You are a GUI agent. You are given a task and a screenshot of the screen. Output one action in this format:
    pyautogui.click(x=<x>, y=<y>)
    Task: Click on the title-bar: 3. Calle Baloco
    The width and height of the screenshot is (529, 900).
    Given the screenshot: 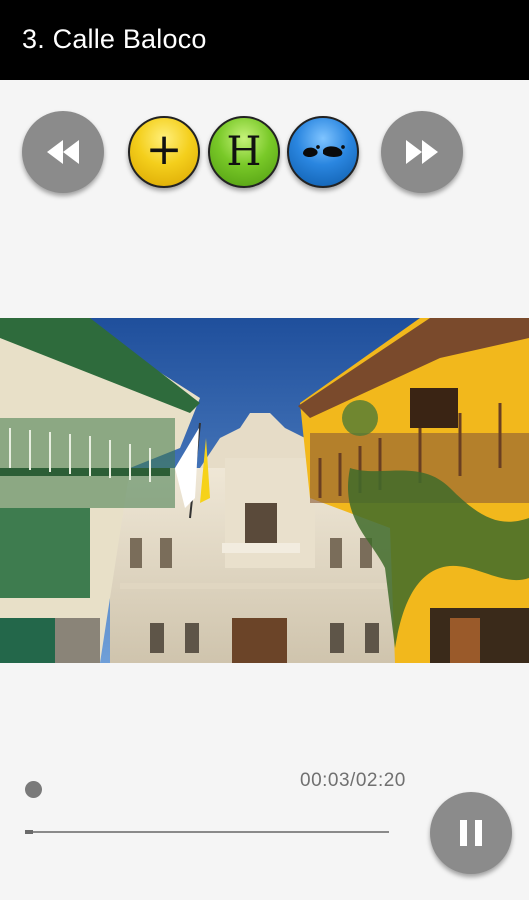 What is the action you would take?
    pyautogui.click(x=264, y=40)
    